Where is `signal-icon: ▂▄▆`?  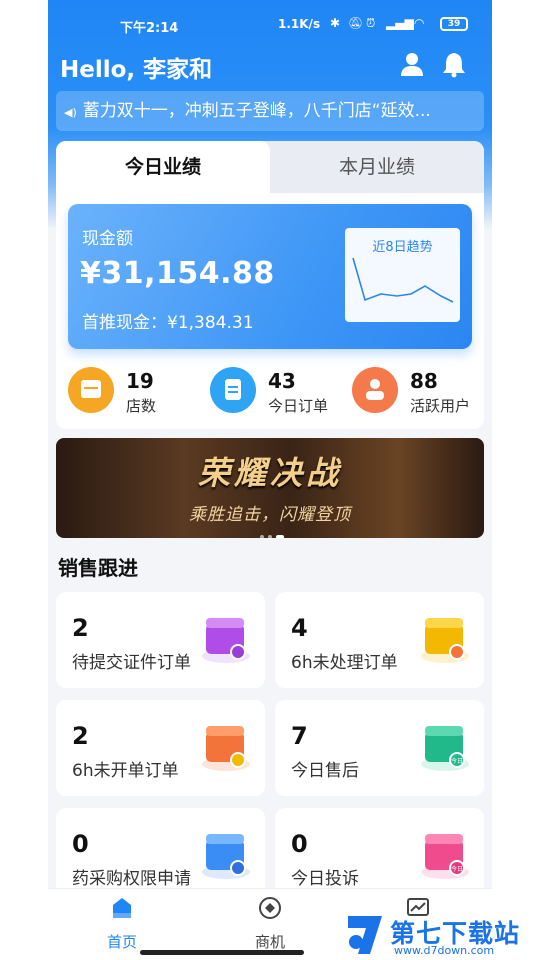 signal-icon: ▂▄▆ is located at coordinates (400, 23).